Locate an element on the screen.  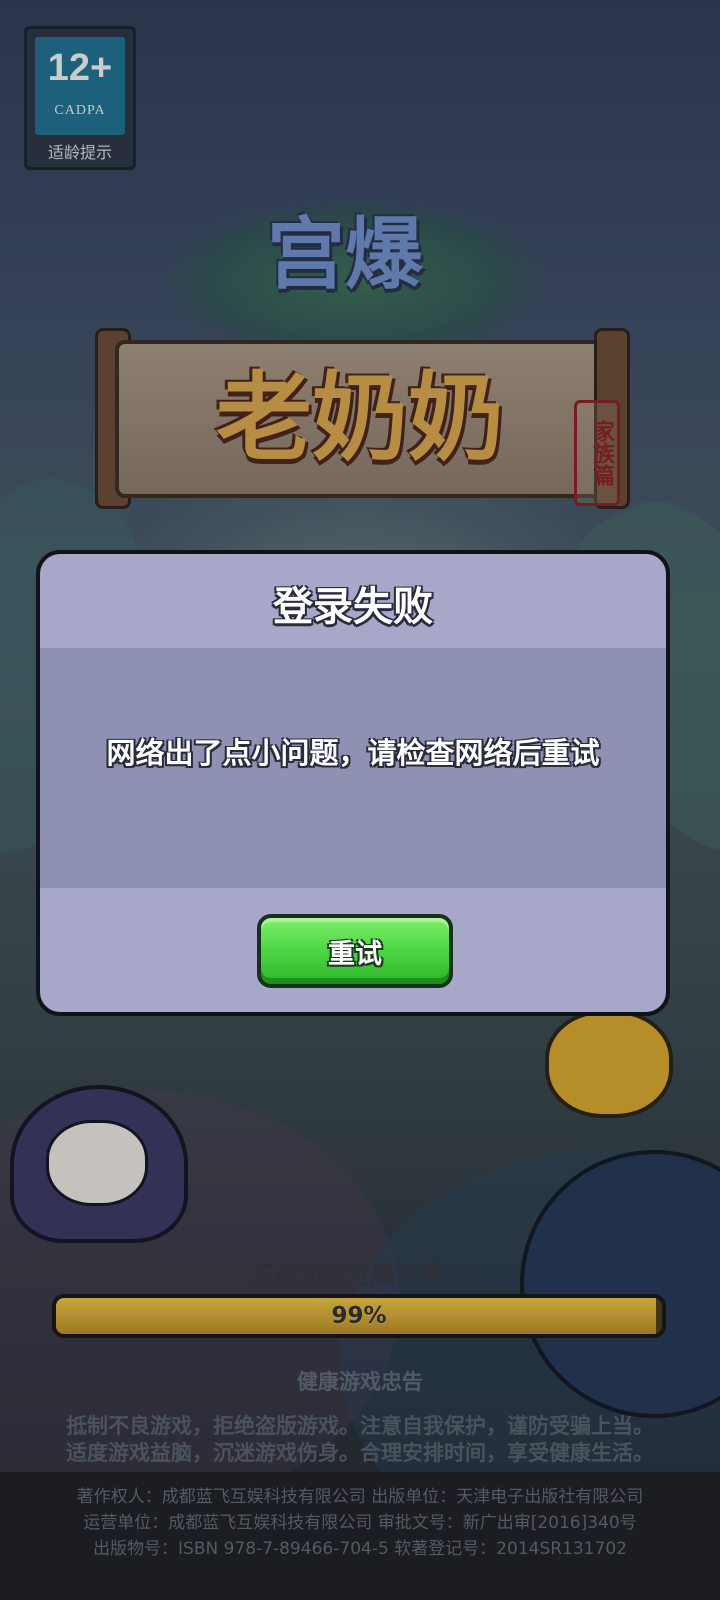
dialog-title: 登录失败 is located at coordinates (353, 607).